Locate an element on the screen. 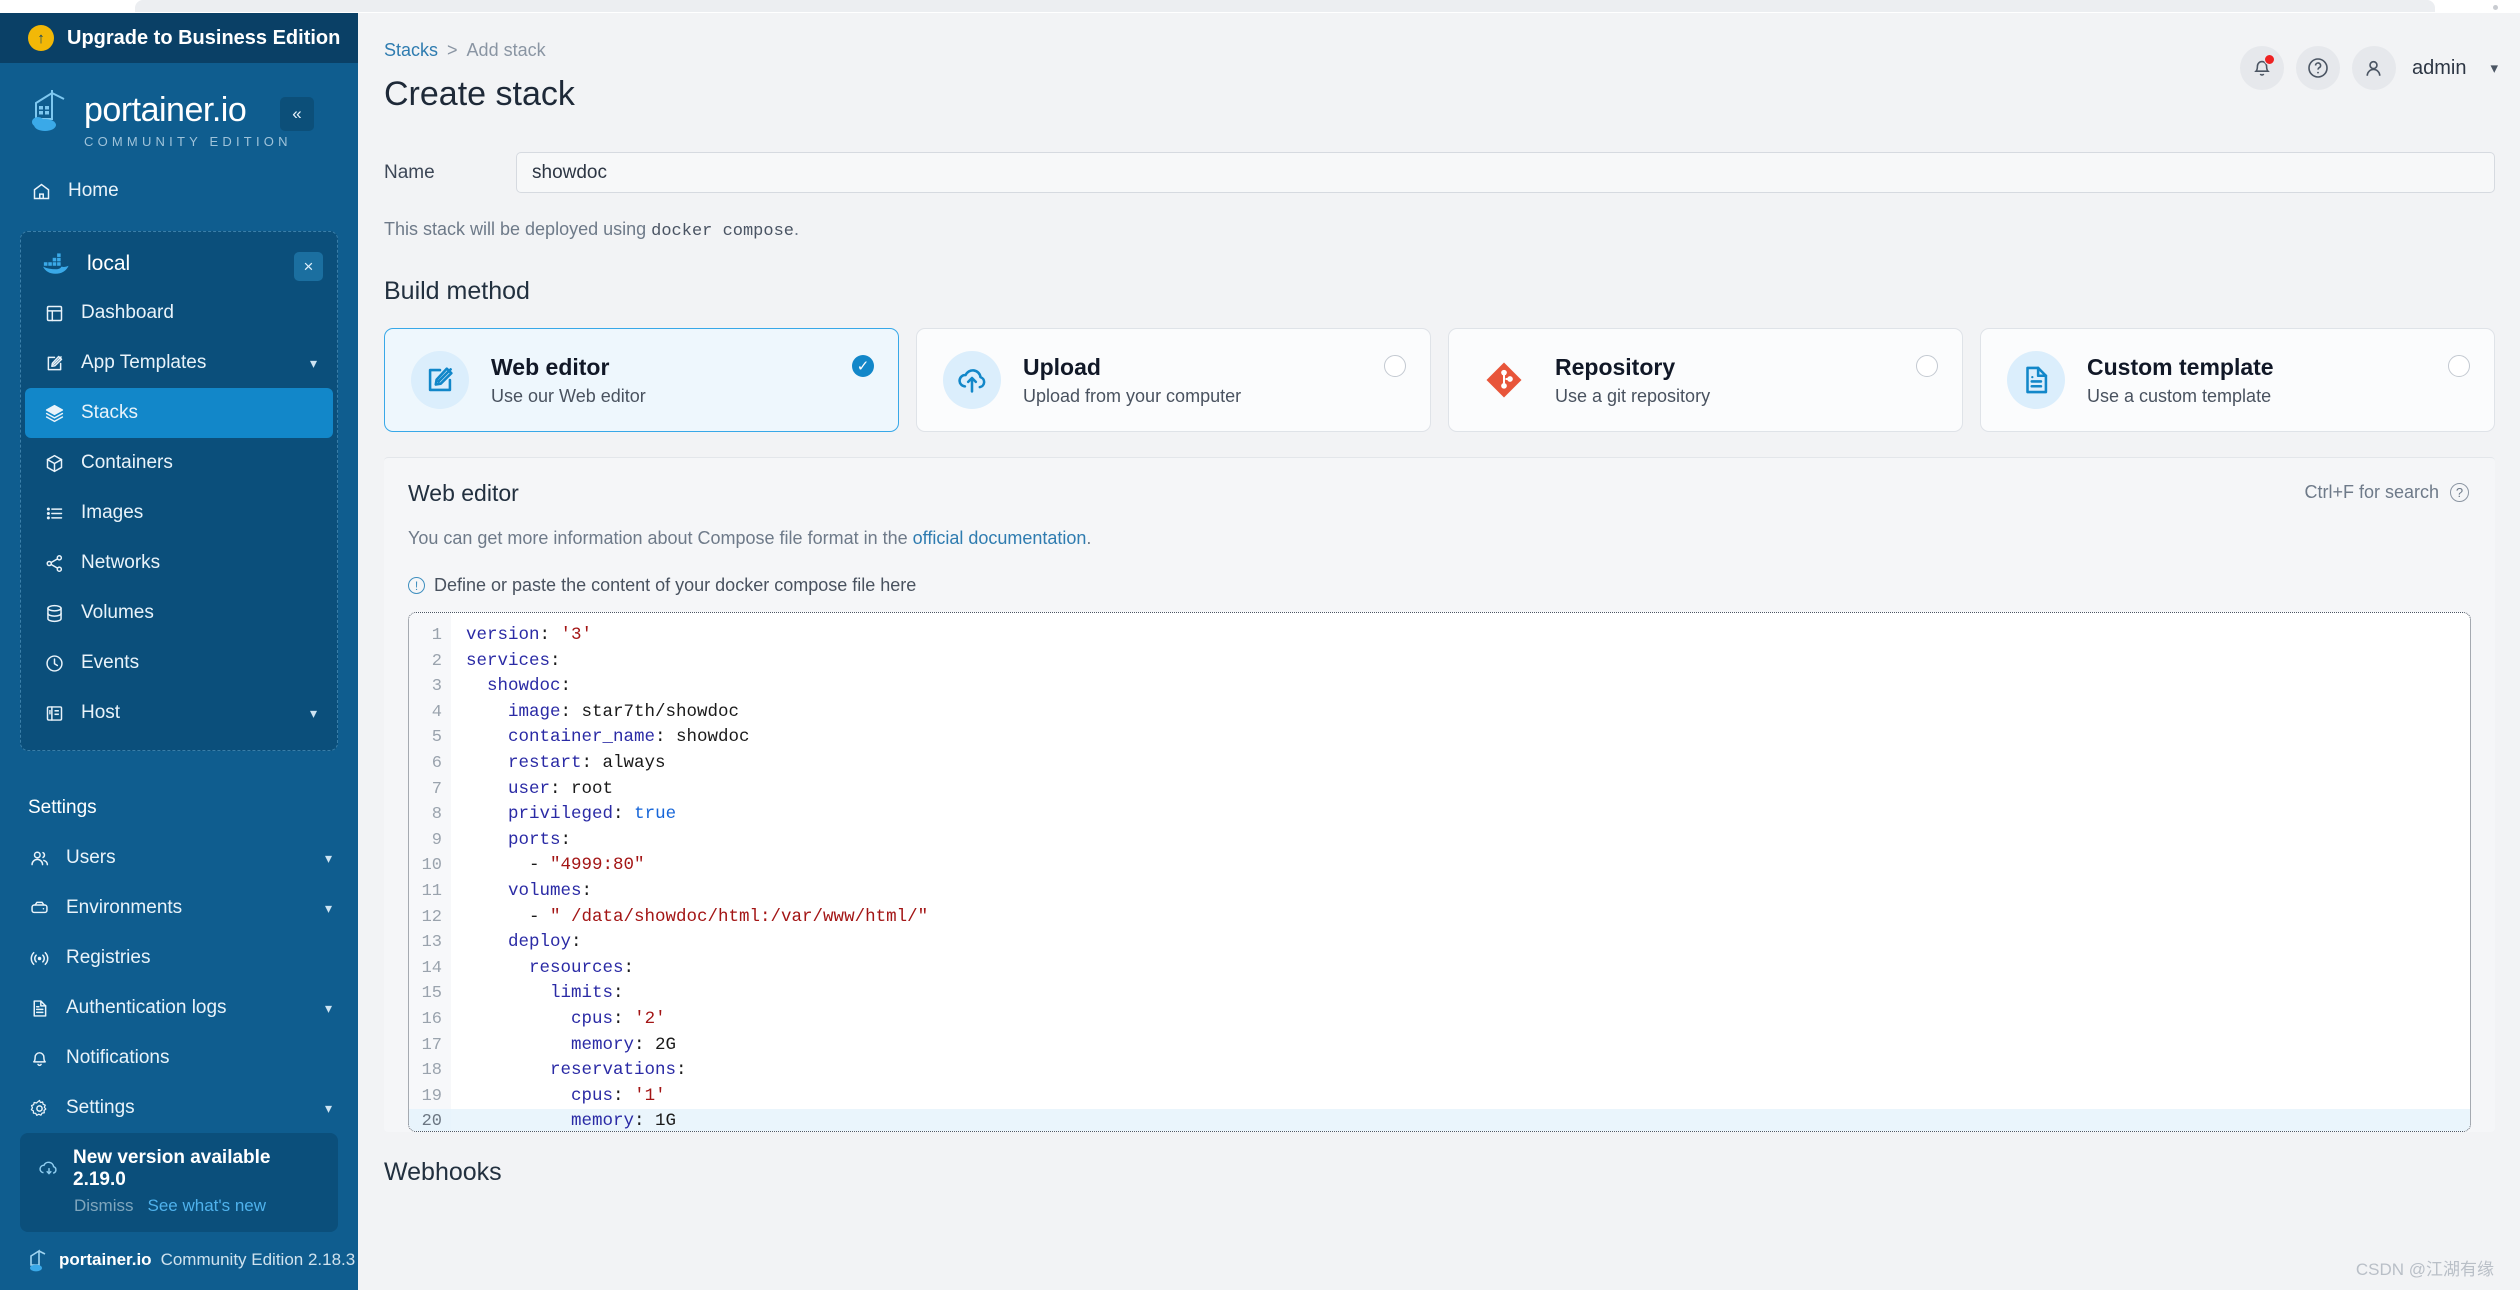 The width and height of the screenshot is (2520, 1290). sidebar-item-containers: Containers is located at coordinates (179, 463).